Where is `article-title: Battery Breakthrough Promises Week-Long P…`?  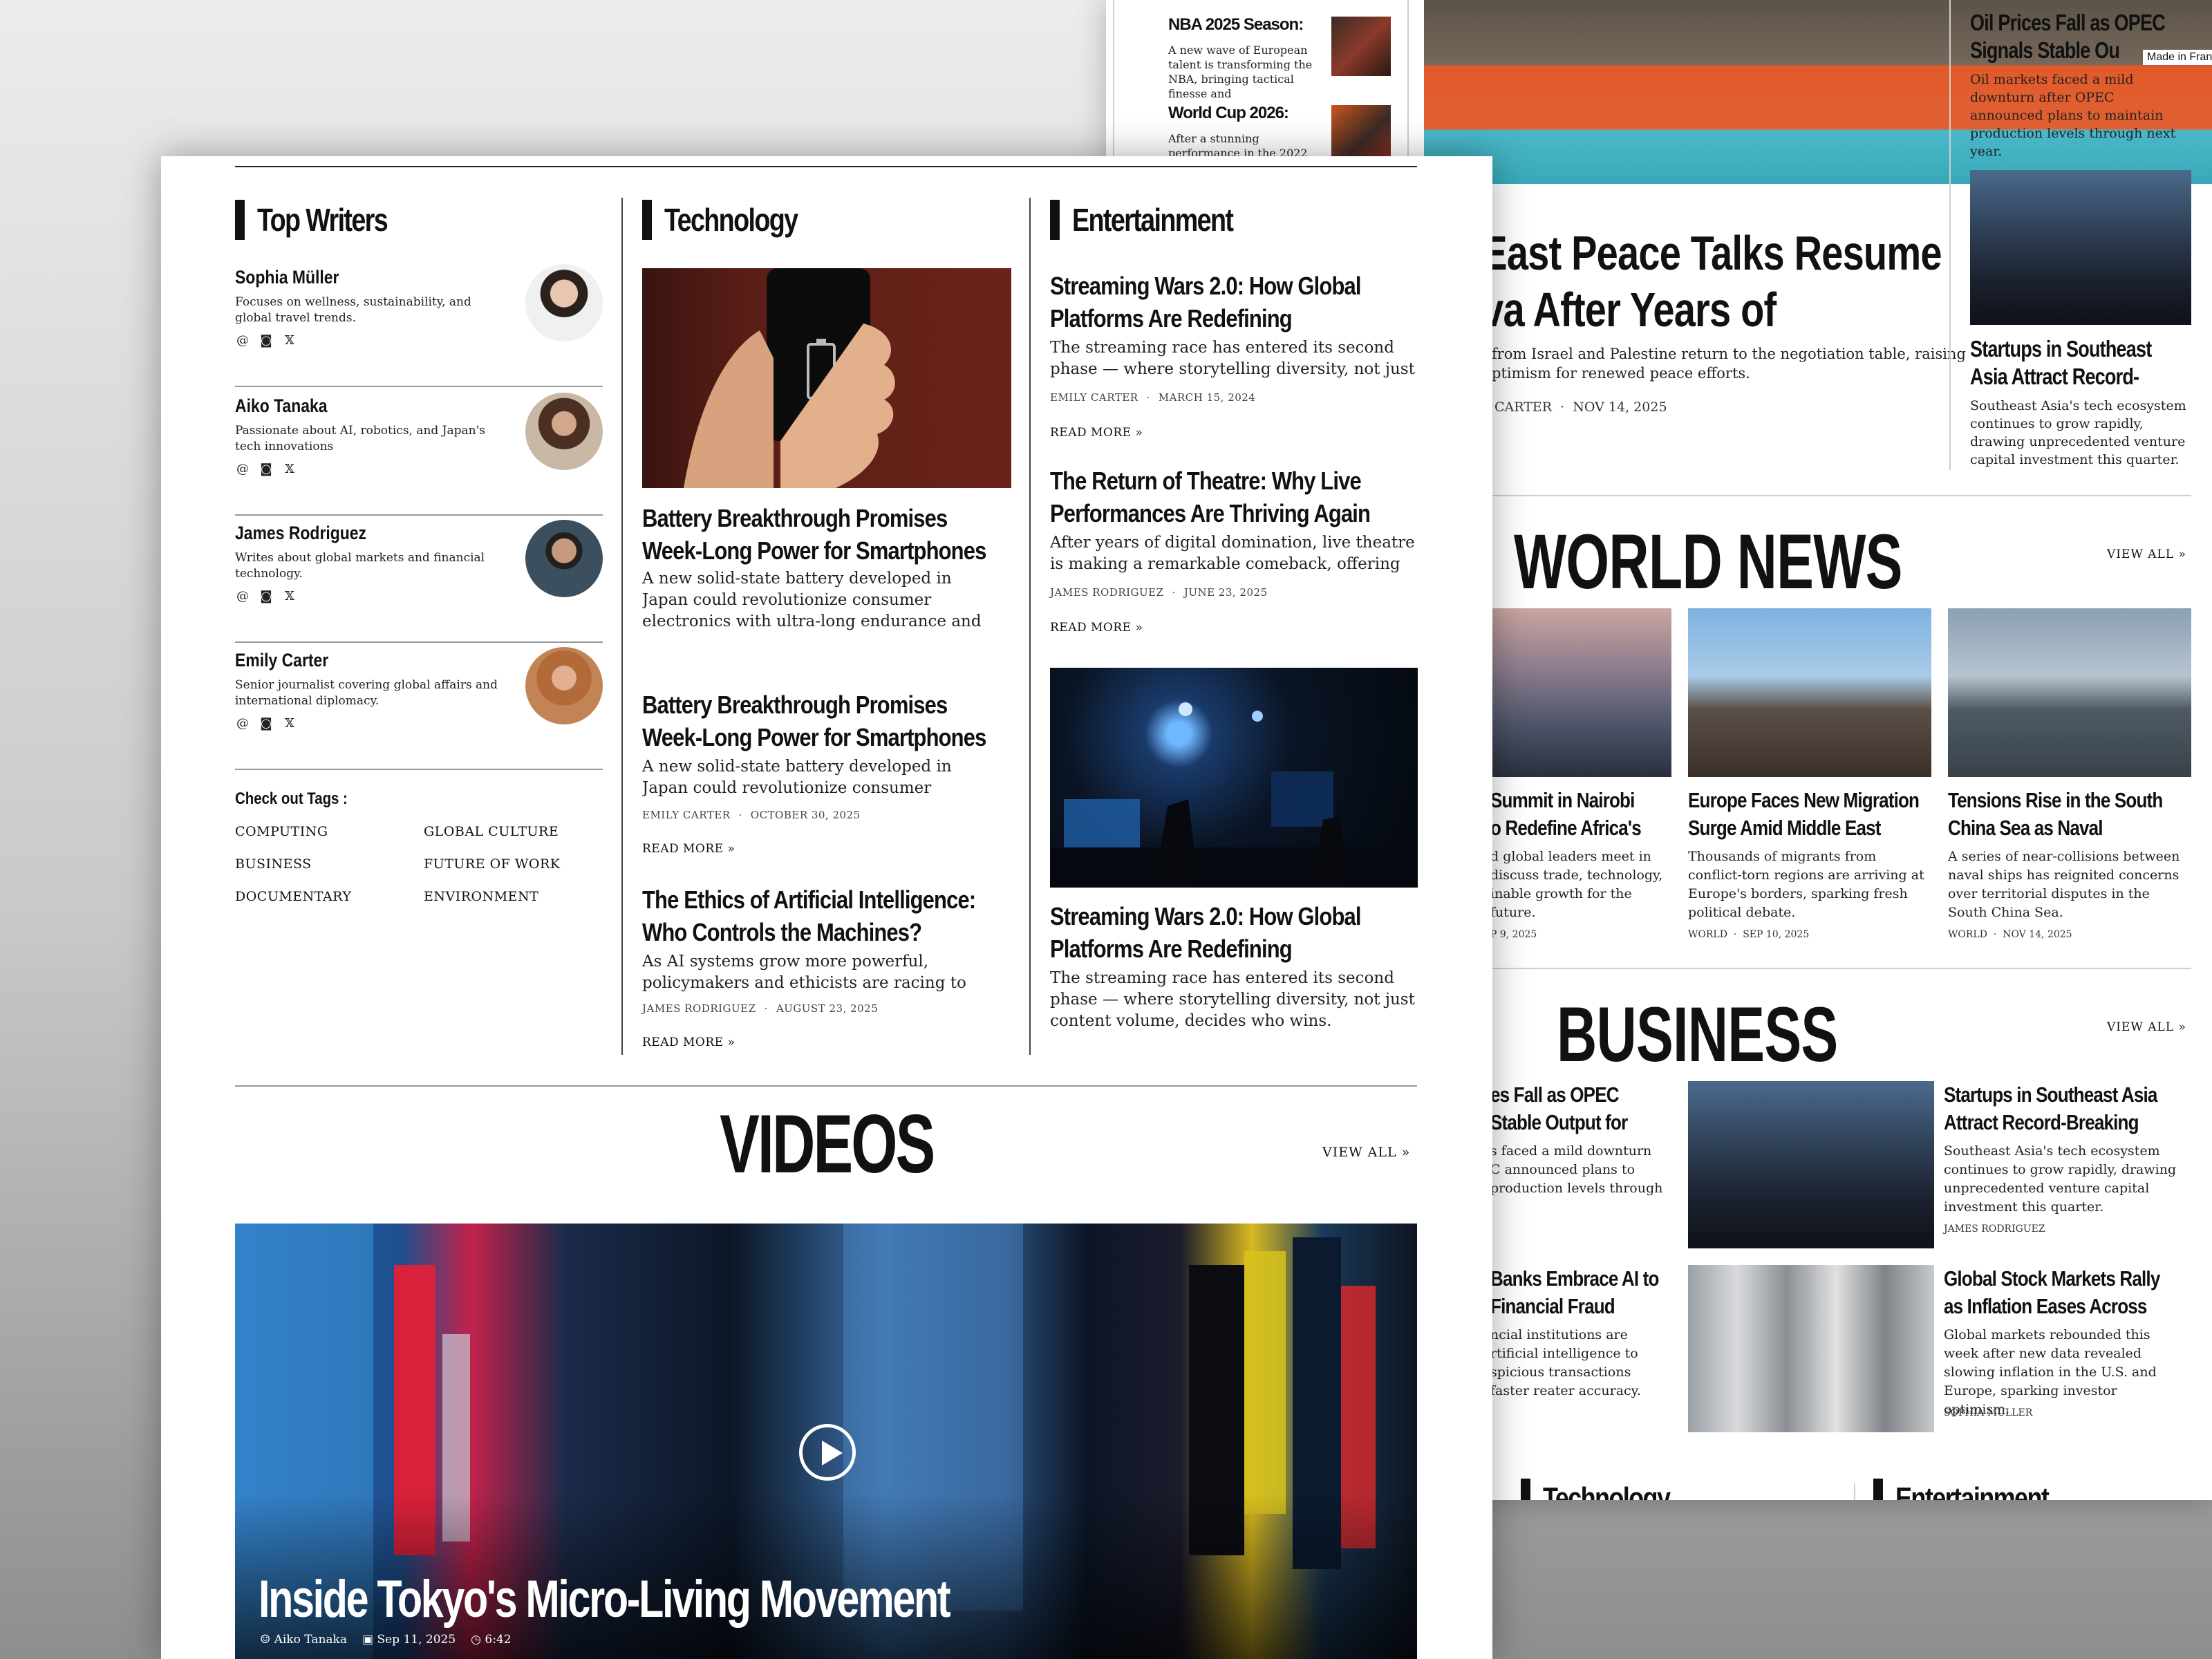
article-title: Battery Breakthrough Promises Week-Long P… is located at coordinates (842, 721).